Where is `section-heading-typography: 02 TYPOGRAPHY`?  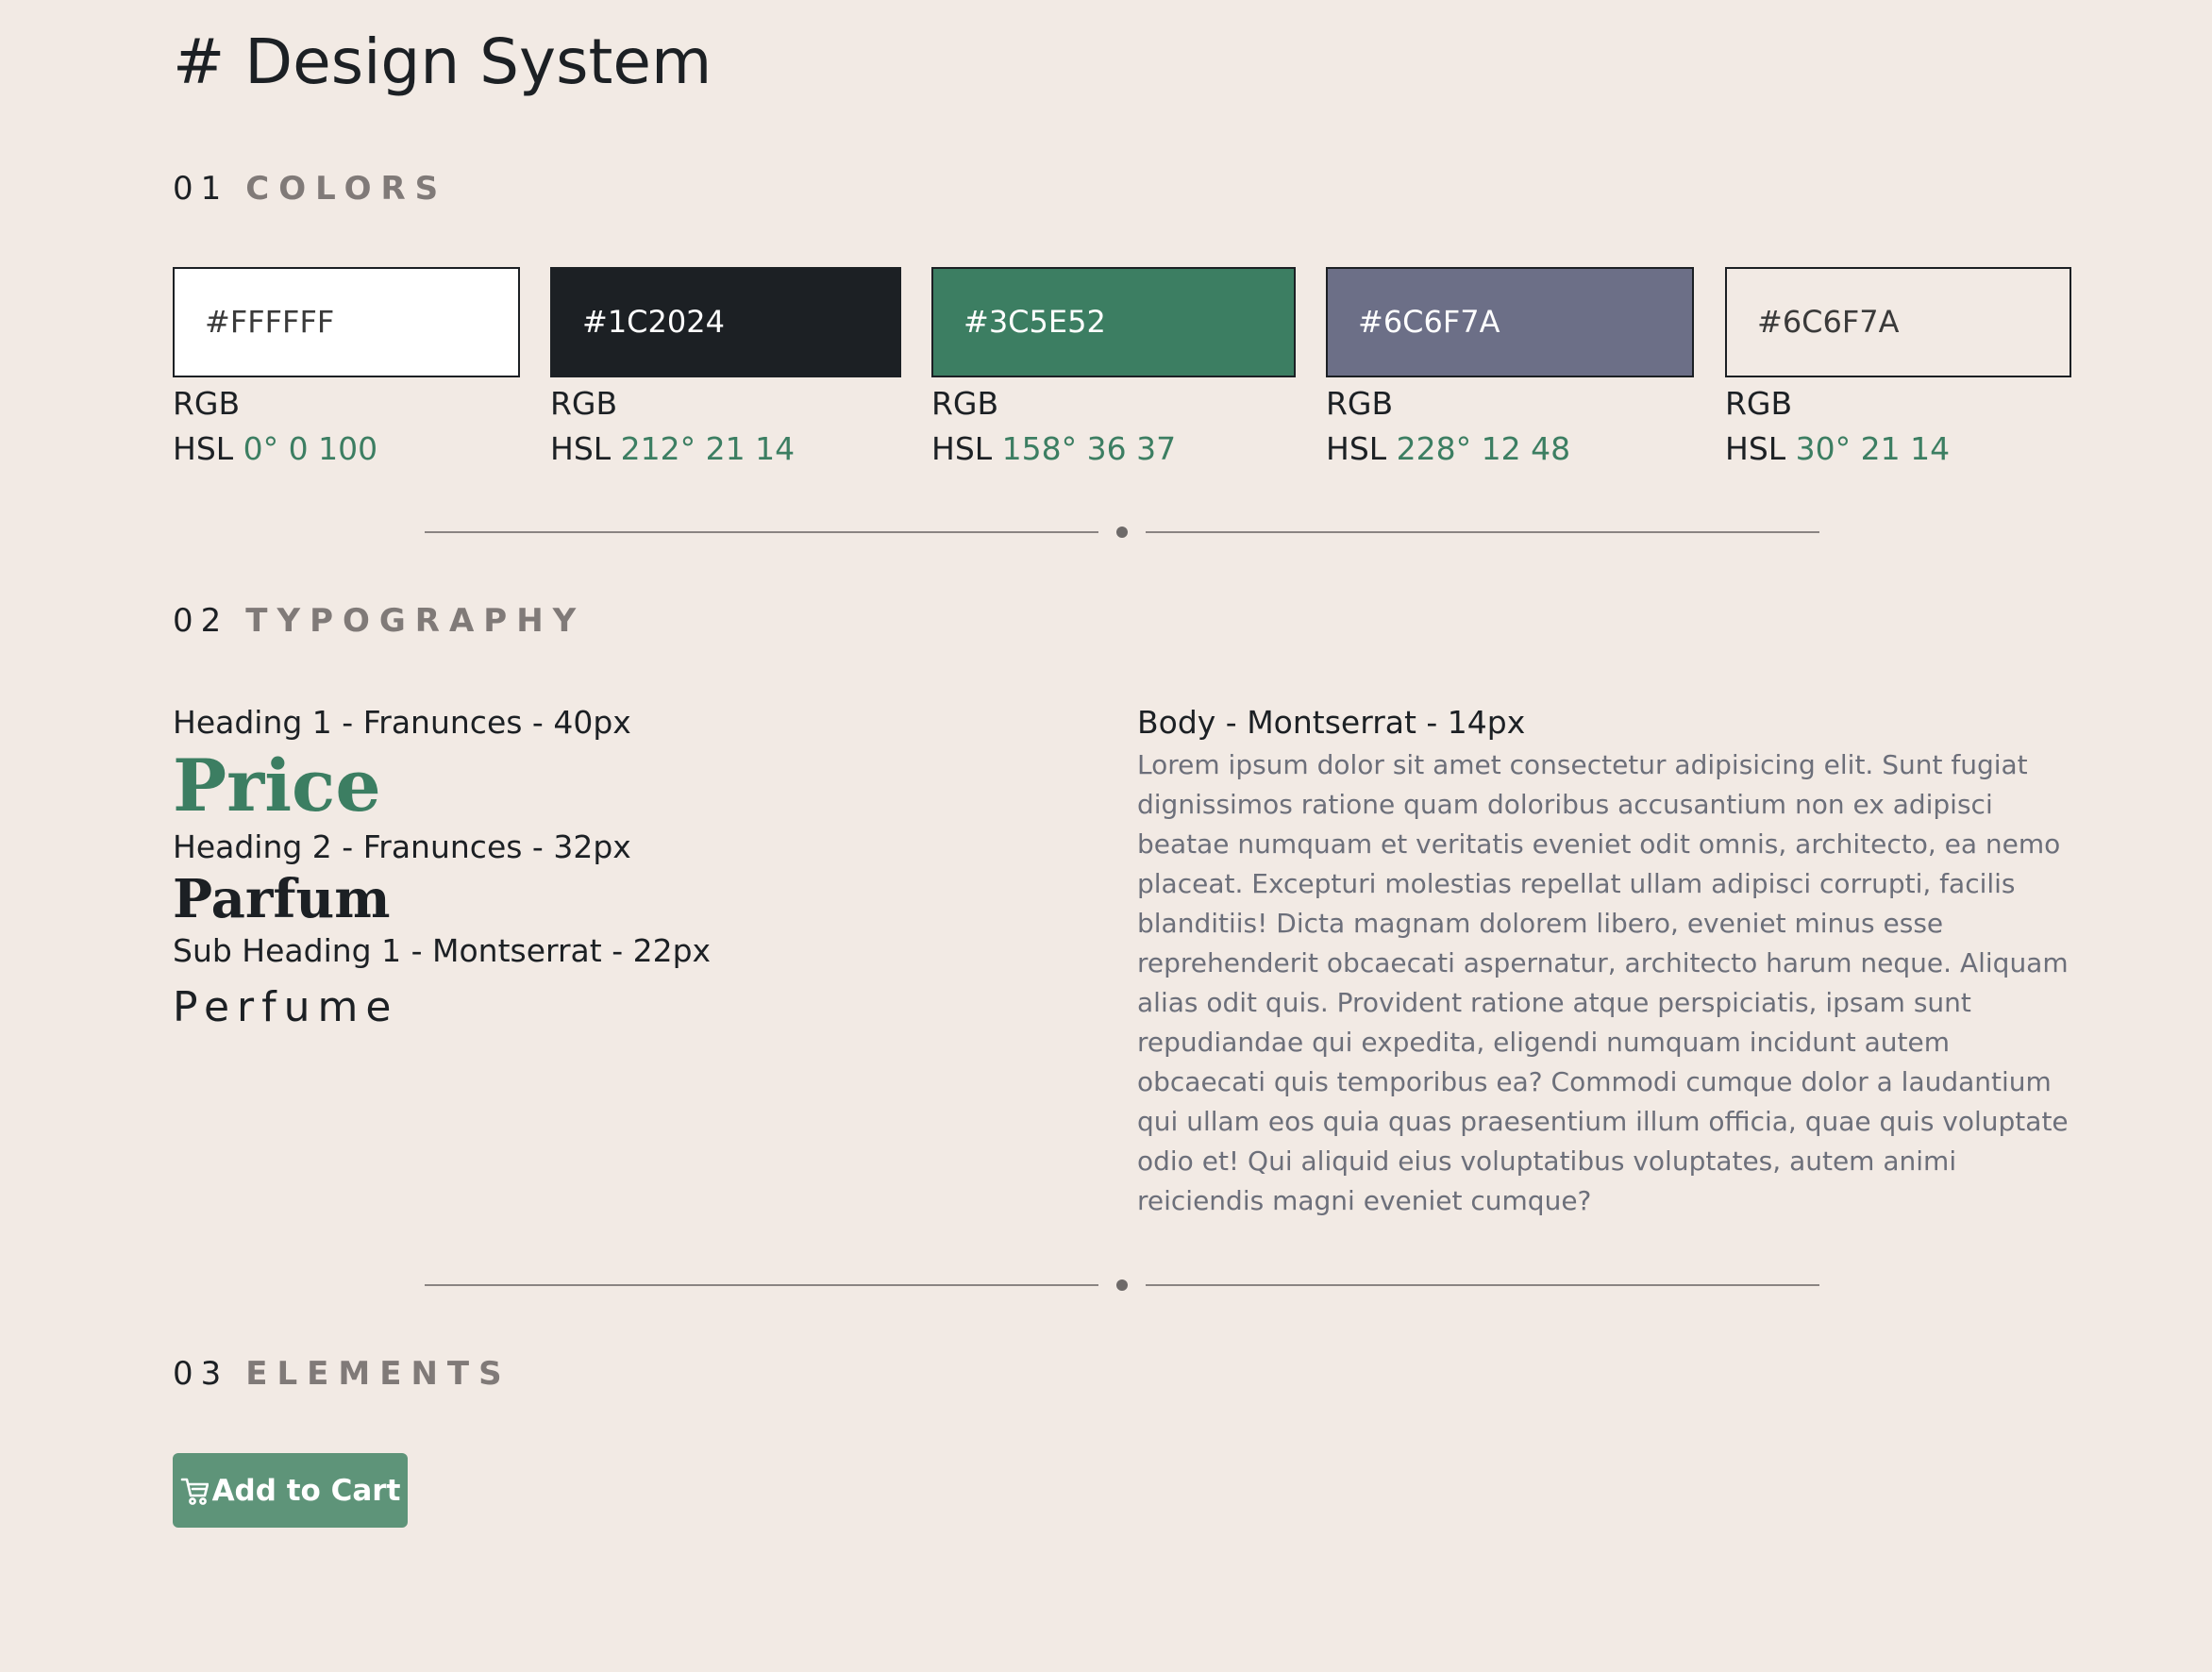 section-heading-typography: 02 TYPOGRAPHY is located at coordinates (379, 621).